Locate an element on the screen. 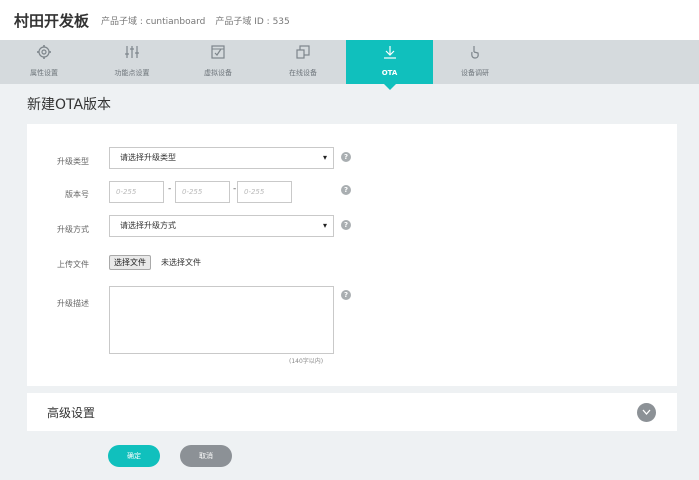 Image resolution: width=699 pixels, height=480 pixels. upgrade-method-label: 升级方式 is located at coordinates (73, 229).